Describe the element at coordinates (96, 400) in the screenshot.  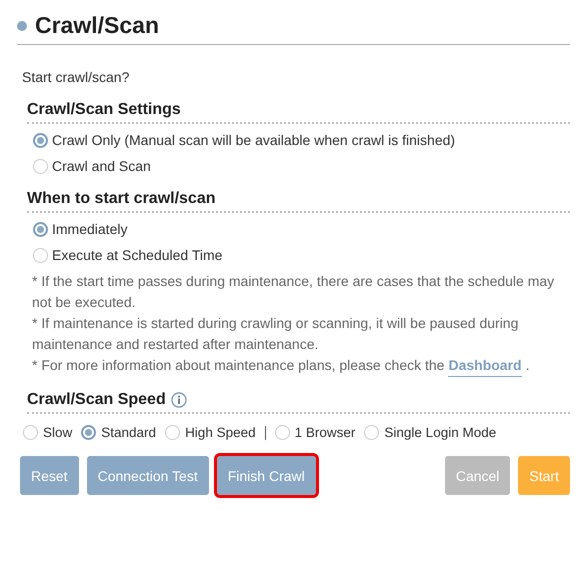
I see `section-heading: Crawl/Scan Speed` at that location.